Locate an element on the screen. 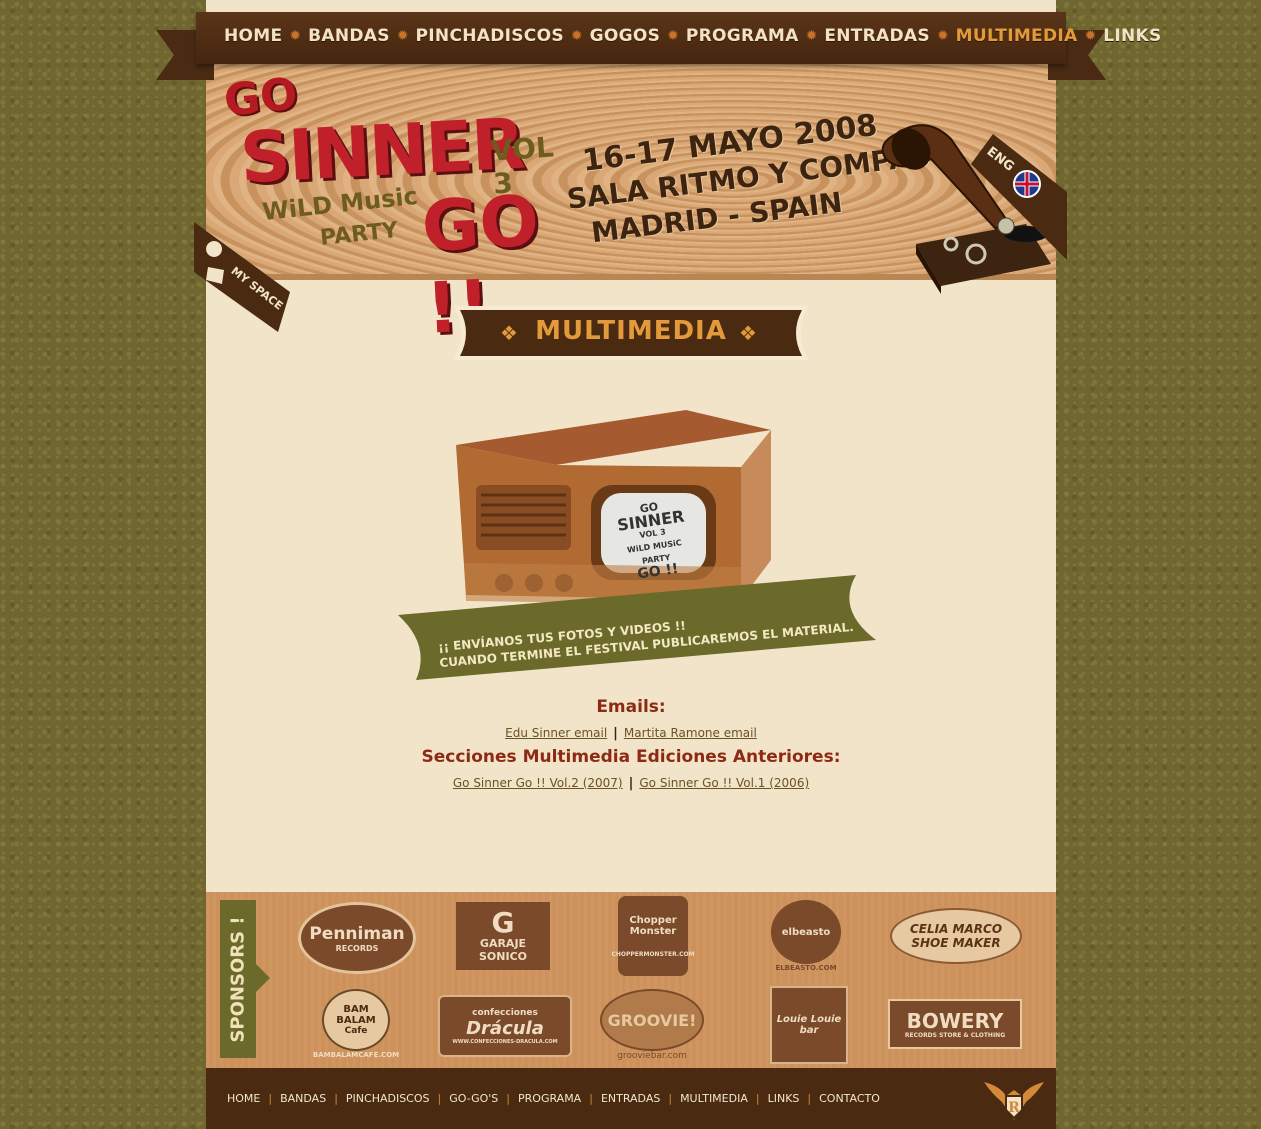 The width and height of the screenshot is (1261, 1129). sponsor-bambalam-sub: BAMBALAMCAFE.COM is located at coordinates (356, 1055).